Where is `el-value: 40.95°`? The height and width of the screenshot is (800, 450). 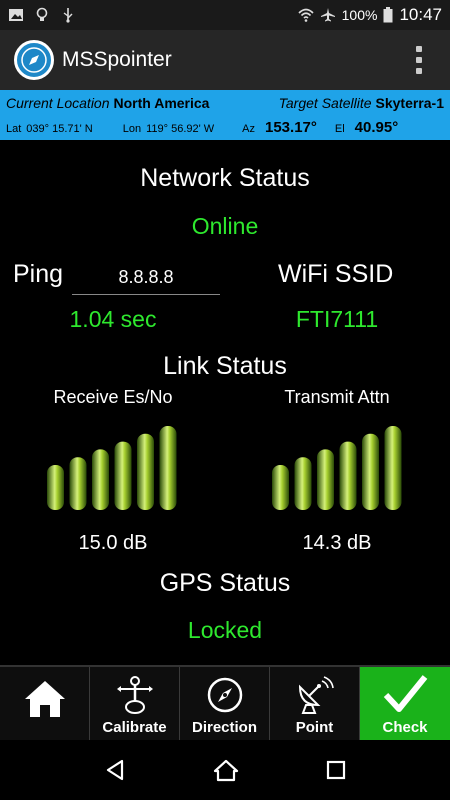
el-value: 40.95° is located at coordinates (376, 127).